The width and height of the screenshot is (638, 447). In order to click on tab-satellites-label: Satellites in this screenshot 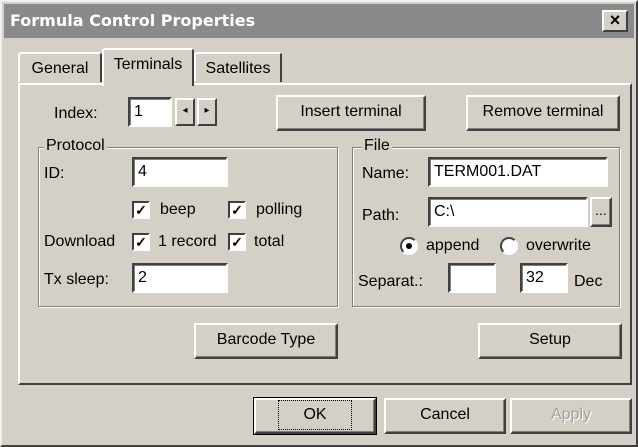, I will do `click(238, 68)`.